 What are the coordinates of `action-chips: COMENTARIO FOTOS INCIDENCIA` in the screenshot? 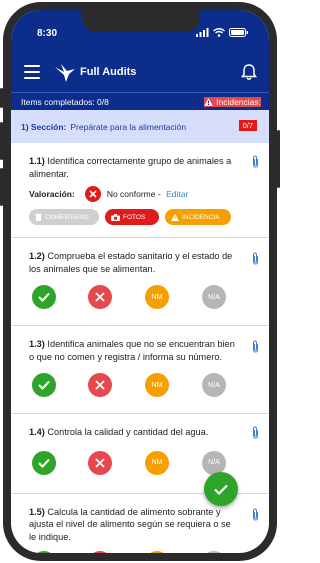 It's located at (145, 223).